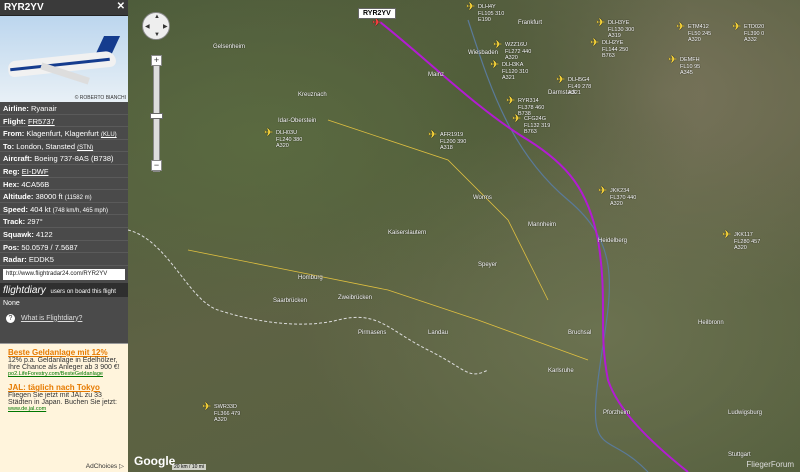 Image resolution: width=800 pixels, height=472 pixels. I want to click on detail-row: Altitude: 38000 ft (11582 m), so click(64, 196).